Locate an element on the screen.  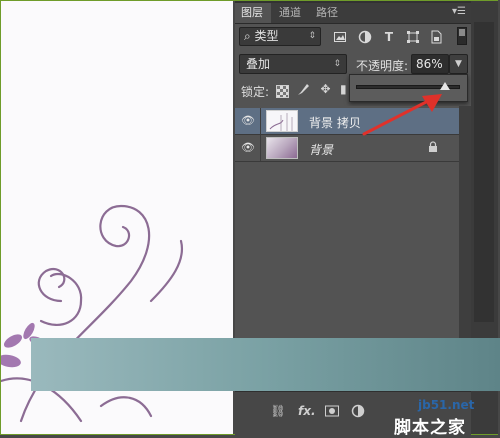
layer-name: 背景 is located at coordinates (321, 149).